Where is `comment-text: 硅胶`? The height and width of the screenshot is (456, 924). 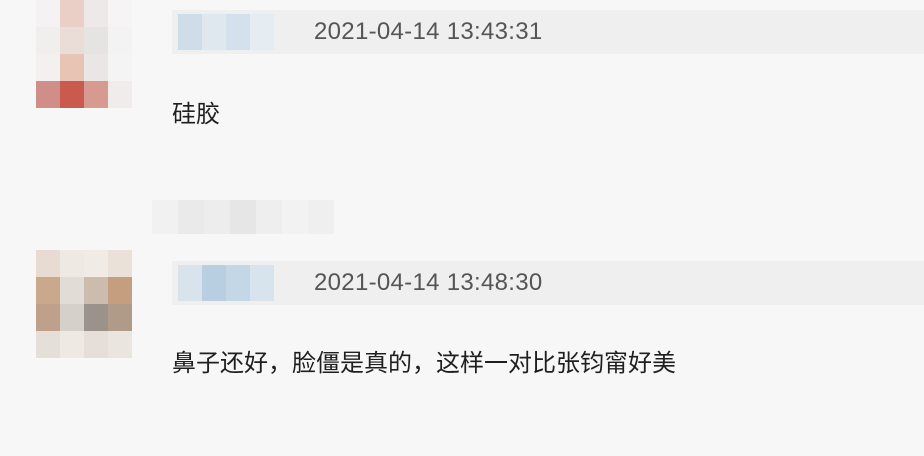
comment-text: 硅胶 is located at coordinates (196, 114).